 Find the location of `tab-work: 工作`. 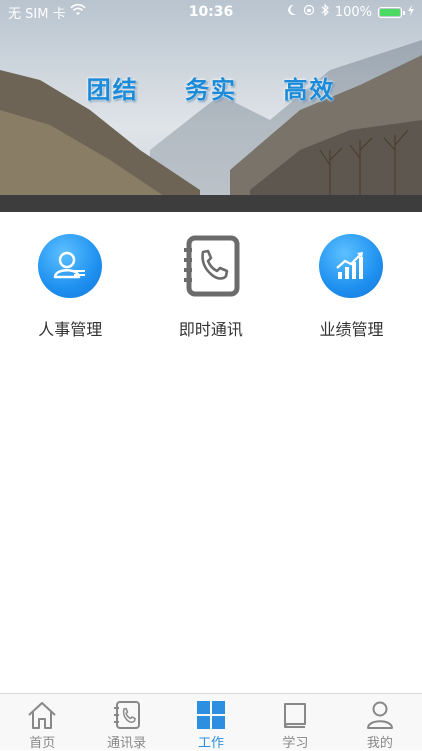

tab-work: 工作 is located at coordinates (211, 722).